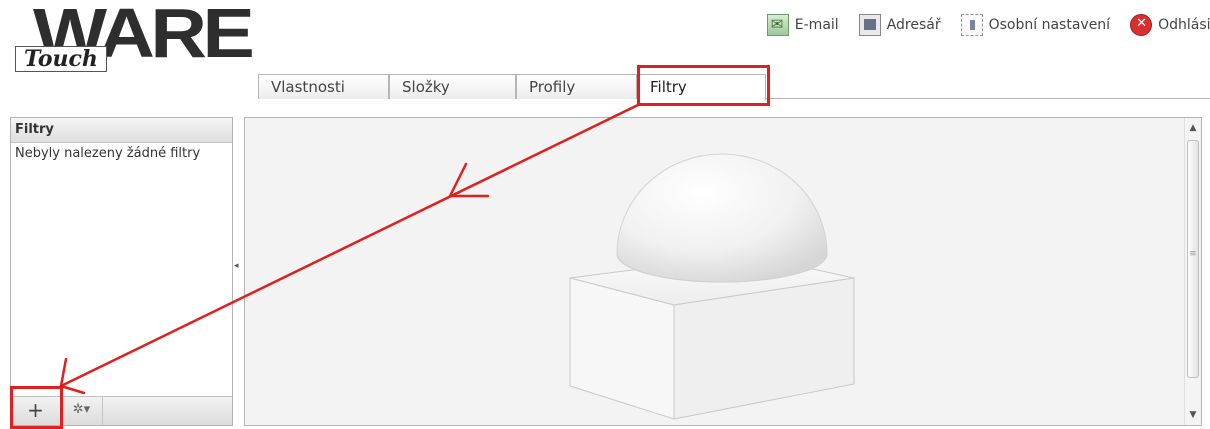 The width and height of the screenshot is (1210, 429). Describe the element at coordinates (1193, 254) in the screenshot. I see `scrollbar-grip-icon: ≡` at that location.